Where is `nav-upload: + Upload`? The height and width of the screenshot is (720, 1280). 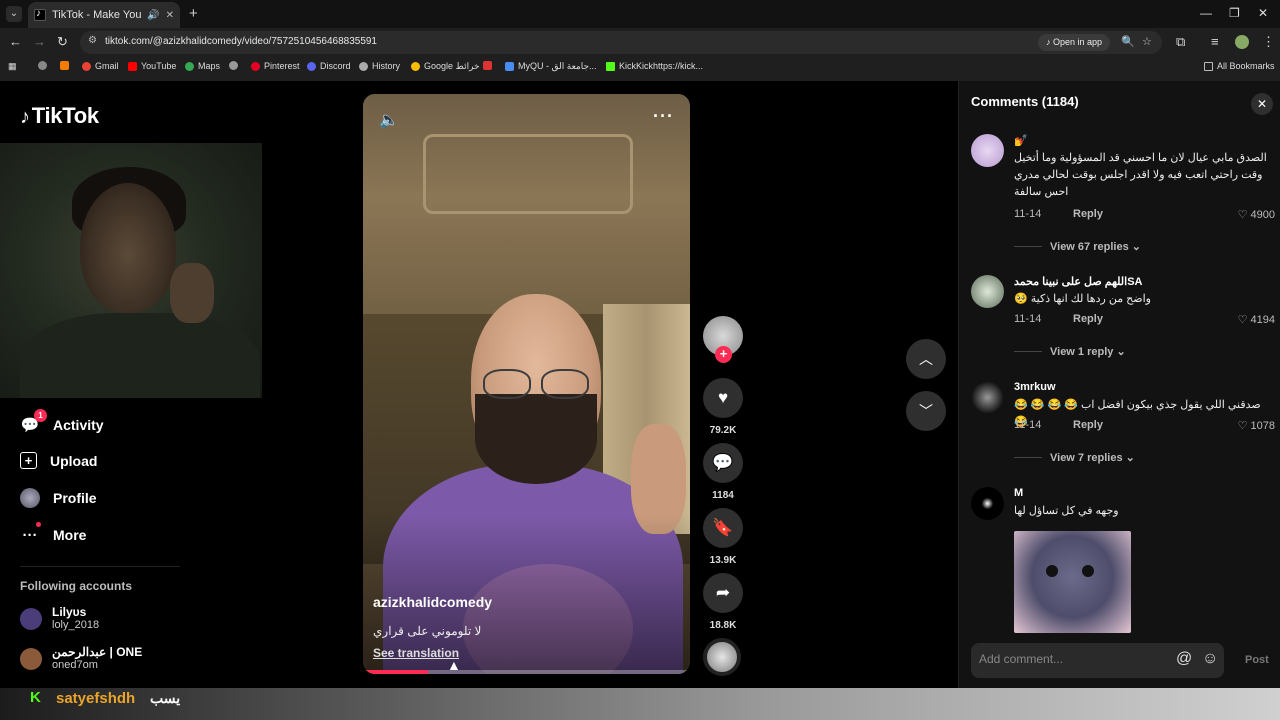 nav-upload: + Upload is located at coordinates (58, 460).